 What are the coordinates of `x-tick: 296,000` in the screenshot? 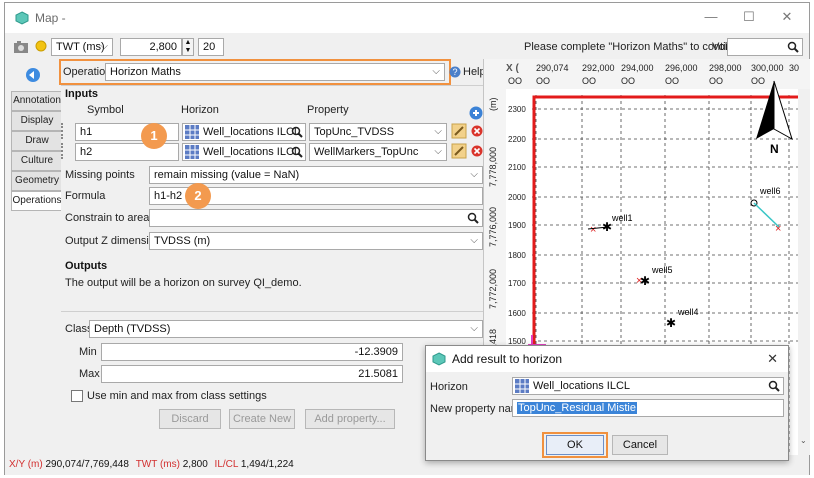 It's located at (681, 68).